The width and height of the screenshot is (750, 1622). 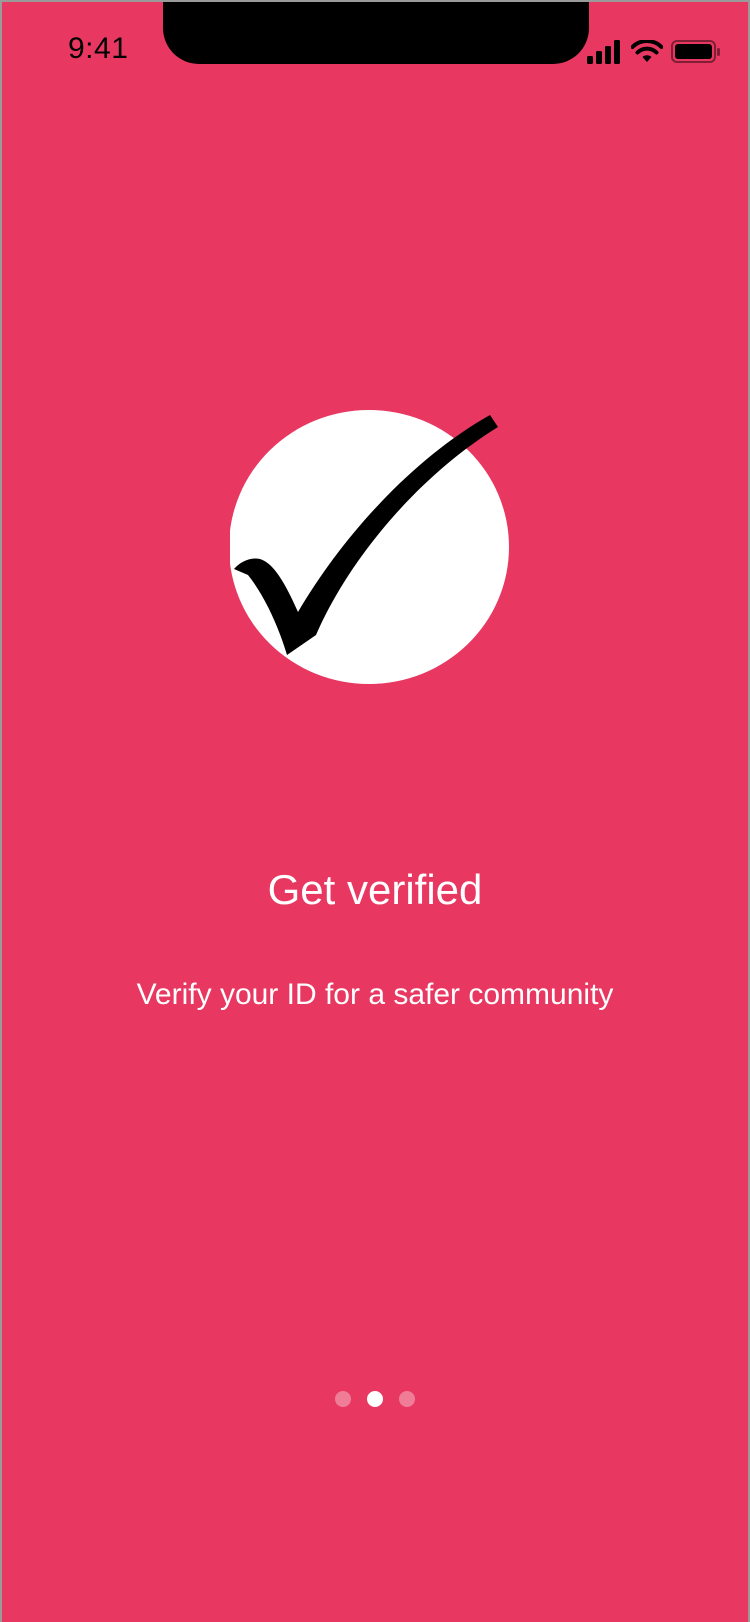 What do you see at coordinates (375, 889) in the screenshot?
I see `onboarding-title: Get verified` at bounding box center [375, 889].